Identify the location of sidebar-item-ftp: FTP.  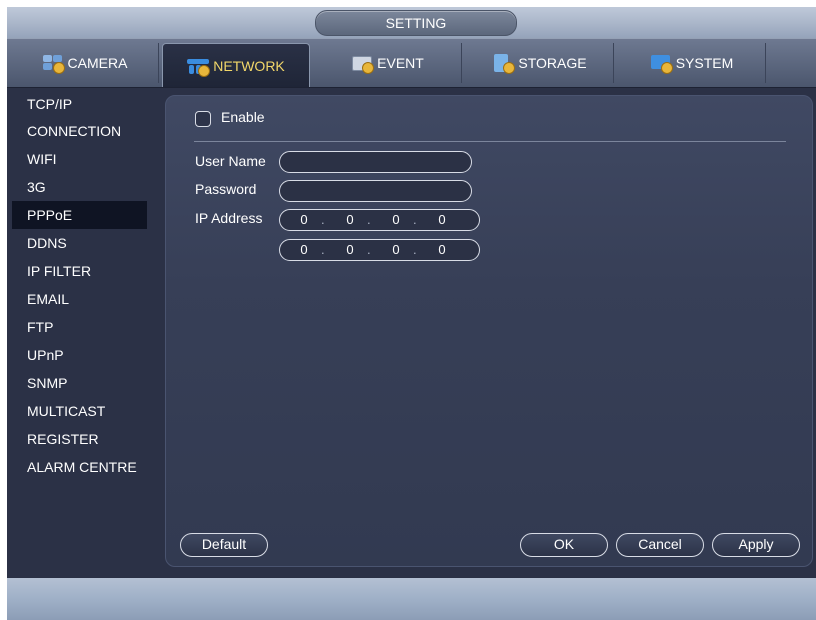
(79, 327).